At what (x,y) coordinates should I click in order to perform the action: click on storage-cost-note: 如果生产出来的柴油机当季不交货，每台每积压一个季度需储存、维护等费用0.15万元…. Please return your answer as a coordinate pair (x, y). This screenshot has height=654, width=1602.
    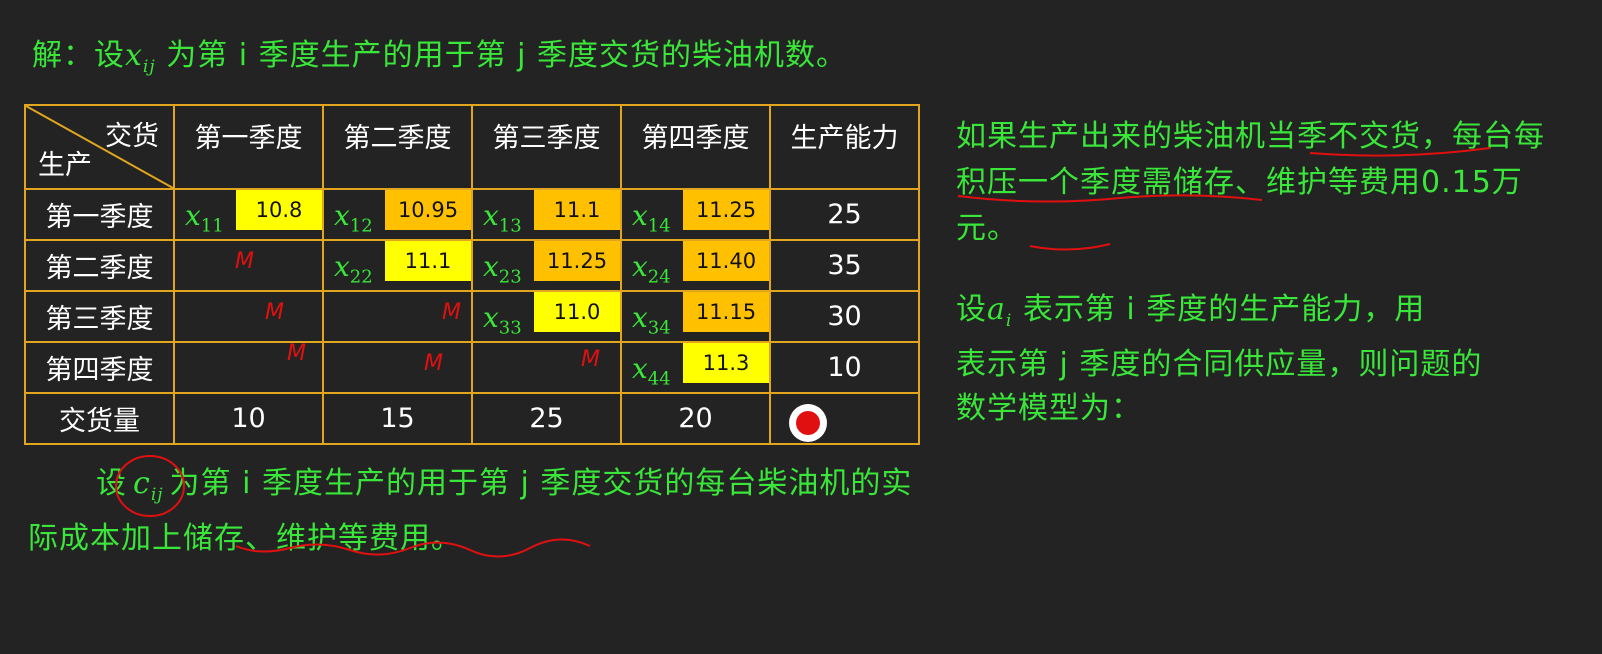
    Looking at the image, I should click on (1250, 182).